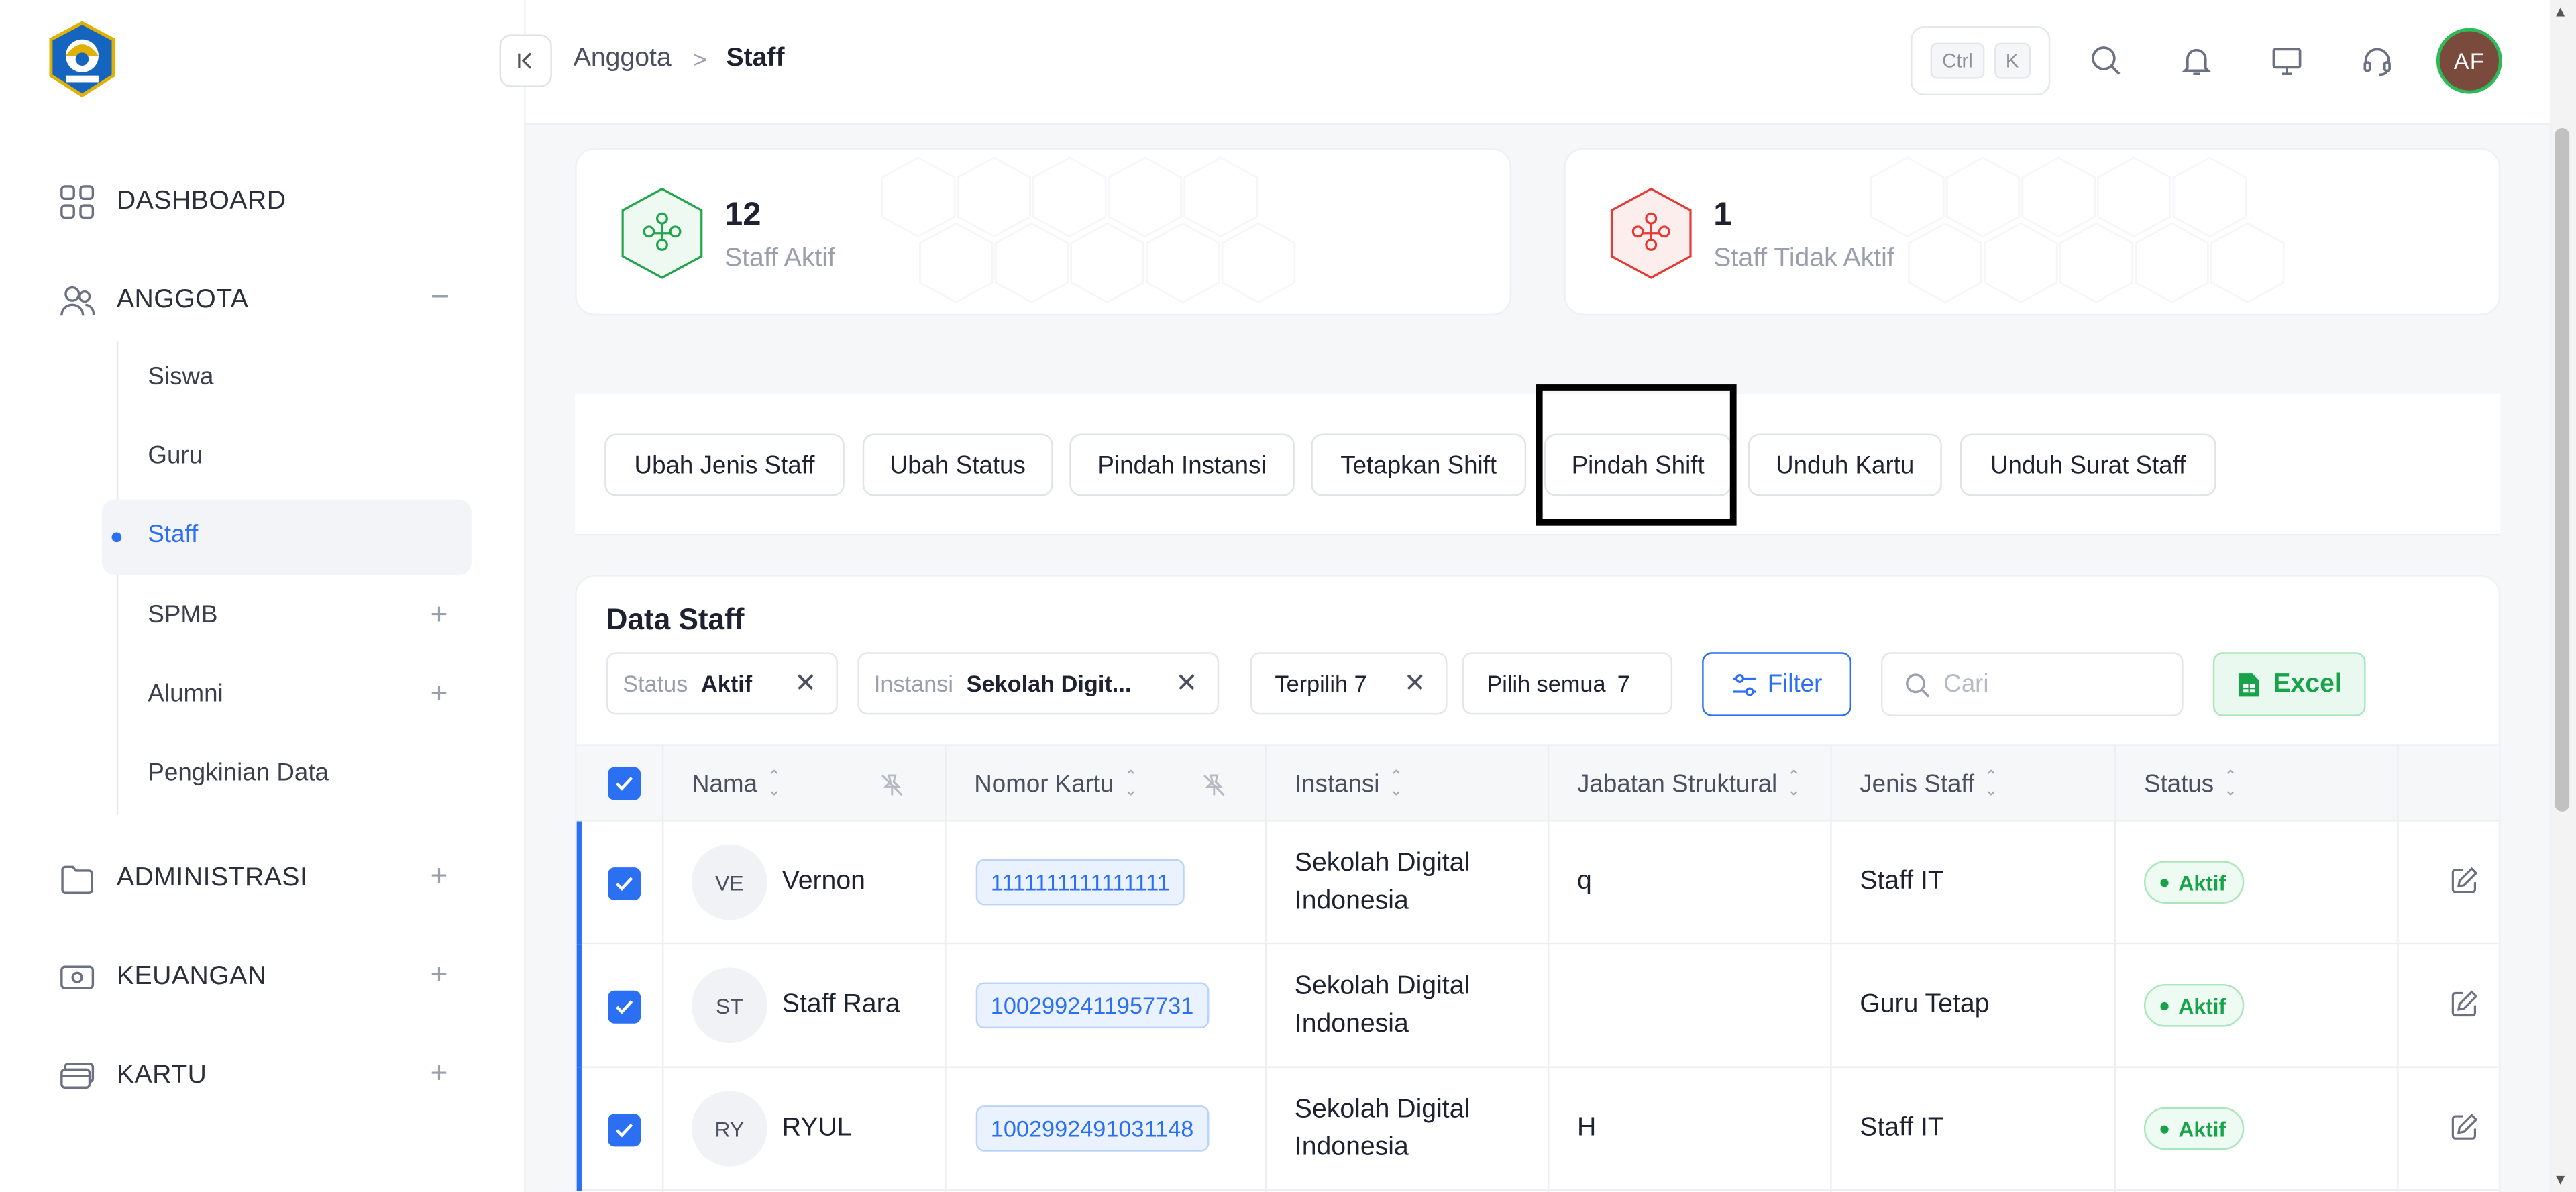 The height and width of the screenshot is (1192, 2576). What do you see at coordinates (1415, 683) in the screenshot?
I see `clear-selection-icon: ✕` at bounding box center [1415, 683].